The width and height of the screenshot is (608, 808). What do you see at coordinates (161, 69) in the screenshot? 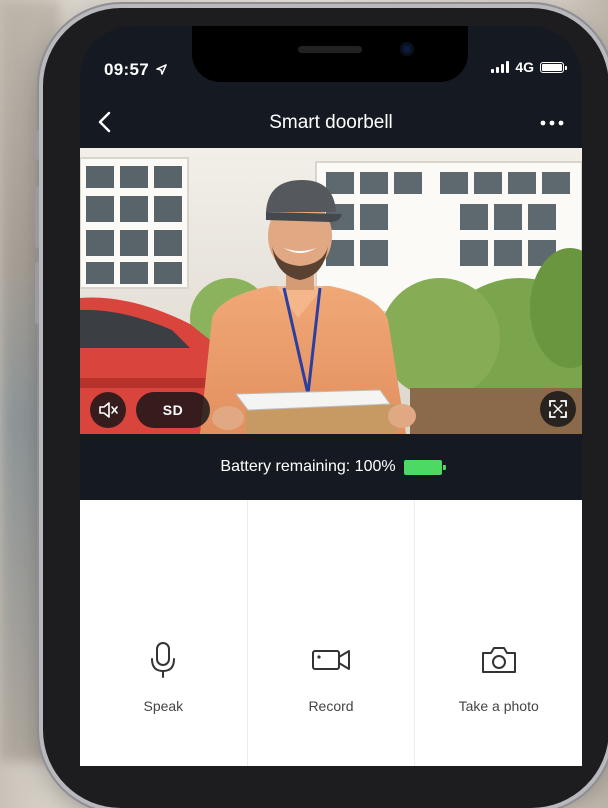
I see `location-arrow-icon` at bounding box center [161, 69].